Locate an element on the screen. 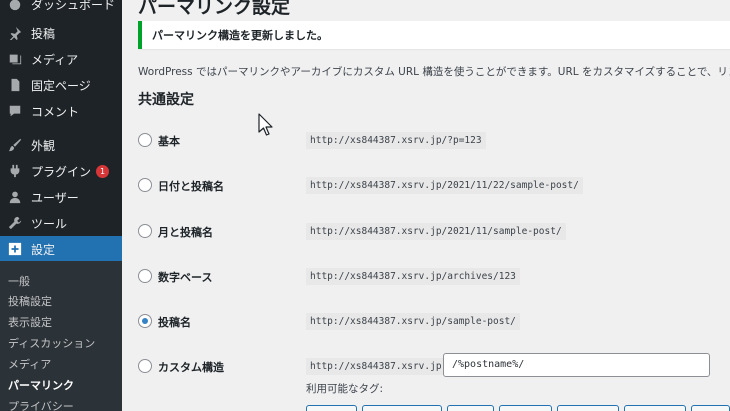 This screenshot has width=730, height=411. submenu-item-reading: 表示設定 is located at coordinates (30, 322).